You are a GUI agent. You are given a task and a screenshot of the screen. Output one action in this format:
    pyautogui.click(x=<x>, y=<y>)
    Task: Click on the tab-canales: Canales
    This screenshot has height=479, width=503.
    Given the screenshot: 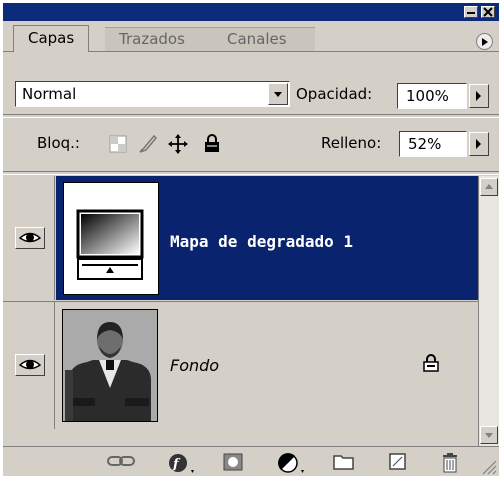 What is the action you would take?
    pyautogui.click(x=264, y=39)
    